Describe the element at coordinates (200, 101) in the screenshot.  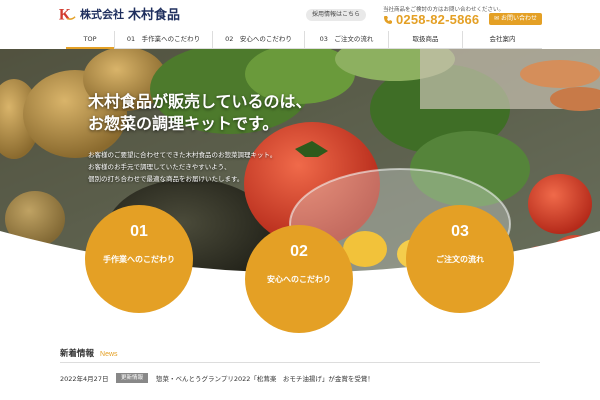
I see `hero-title-line-1: 木村食品が販売しているのは、` at that location.